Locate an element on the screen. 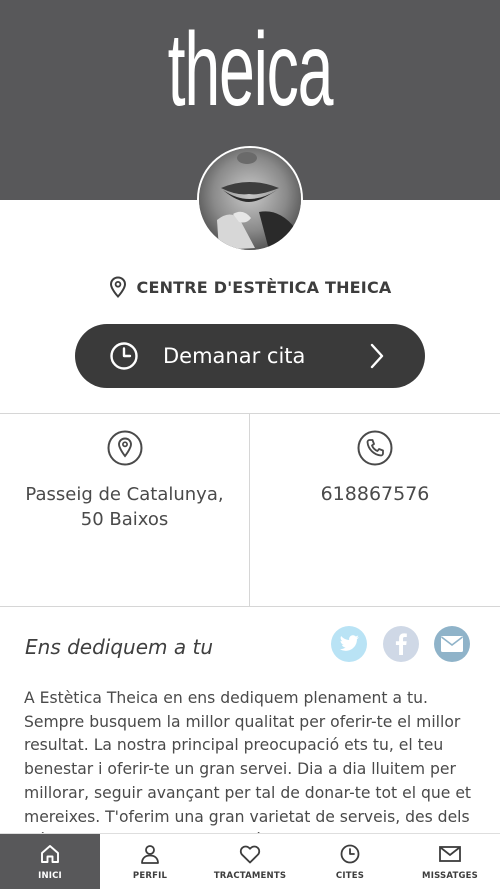 Image resolution: width=500 pixels, height=889 pixels. tab-label: CITES is located at coordinates (350, 876).